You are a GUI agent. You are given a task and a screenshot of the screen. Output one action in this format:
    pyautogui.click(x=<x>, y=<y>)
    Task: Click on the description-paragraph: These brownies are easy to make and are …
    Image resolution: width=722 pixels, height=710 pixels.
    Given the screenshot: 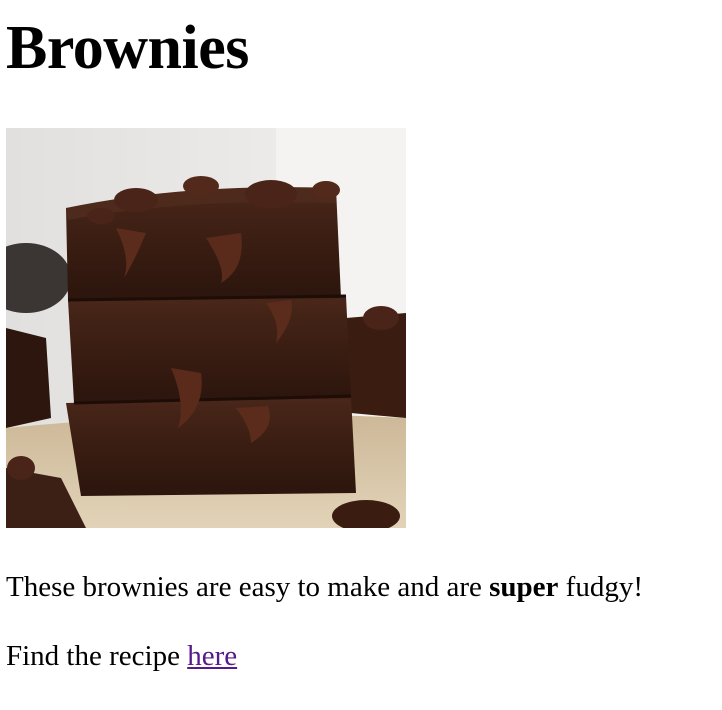 What is the action you would take?
    pyautogui.click(x=324, y=587)
    